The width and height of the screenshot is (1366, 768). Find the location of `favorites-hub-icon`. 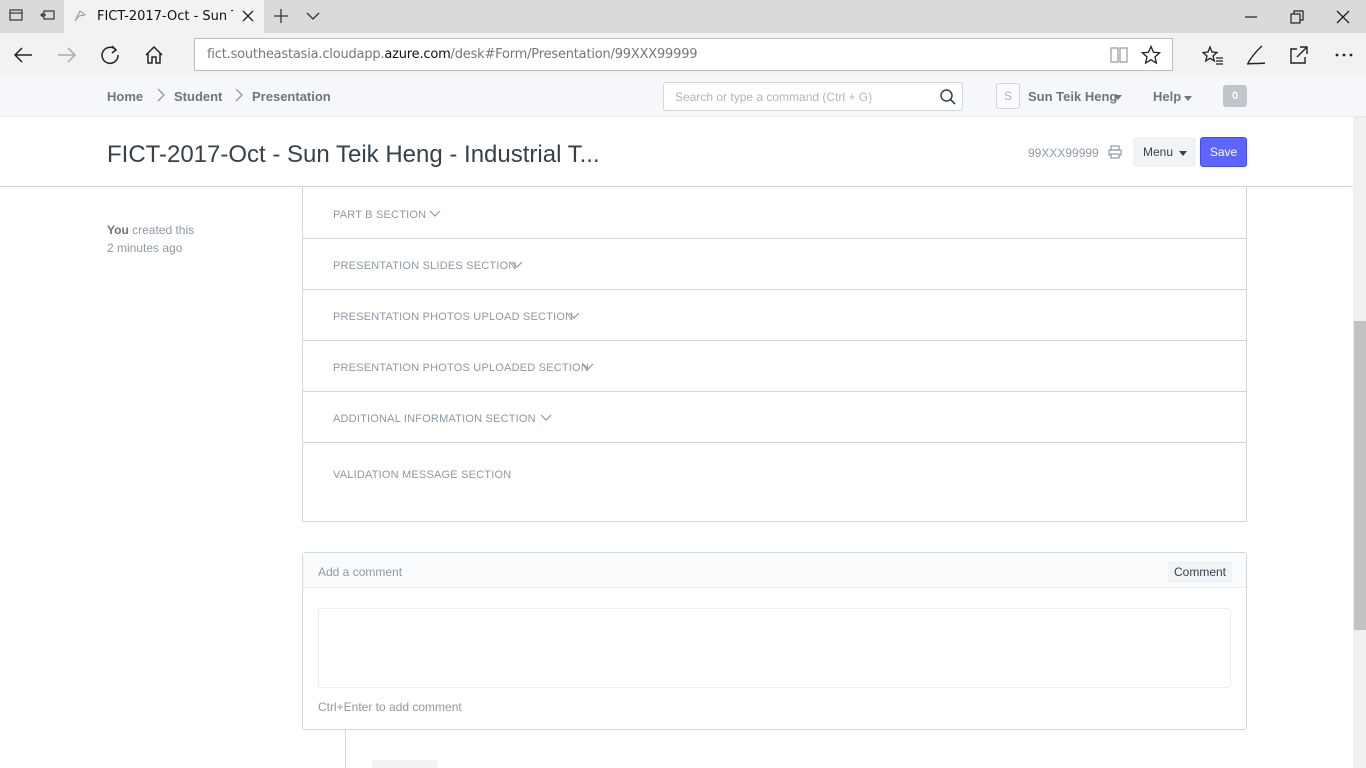

favorites-hub-icon is located at coordinates (1213, 55).